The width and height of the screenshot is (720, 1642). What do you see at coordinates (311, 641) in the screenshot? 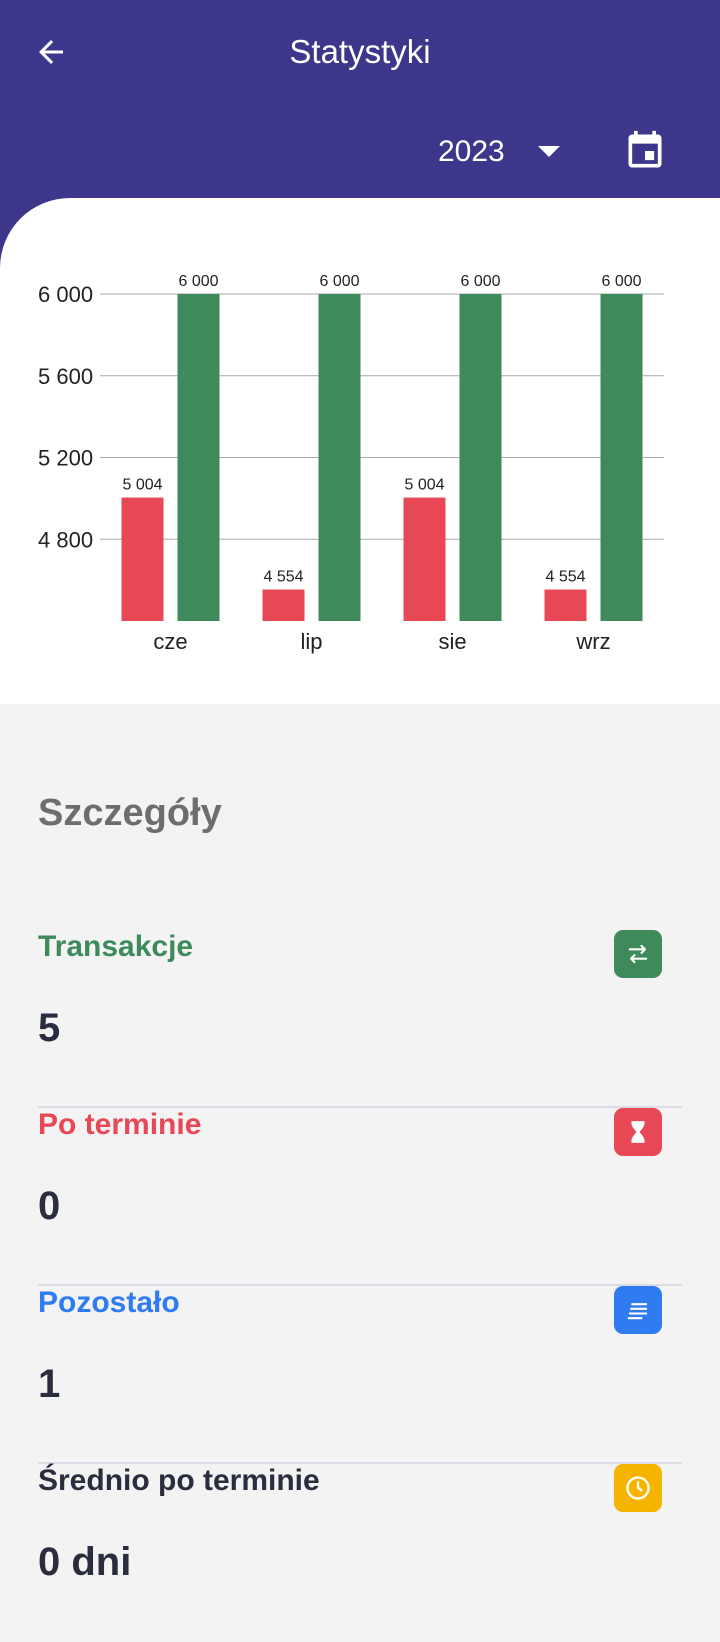
I see `x-tick-label: lip` at bounding box center [311, 641].